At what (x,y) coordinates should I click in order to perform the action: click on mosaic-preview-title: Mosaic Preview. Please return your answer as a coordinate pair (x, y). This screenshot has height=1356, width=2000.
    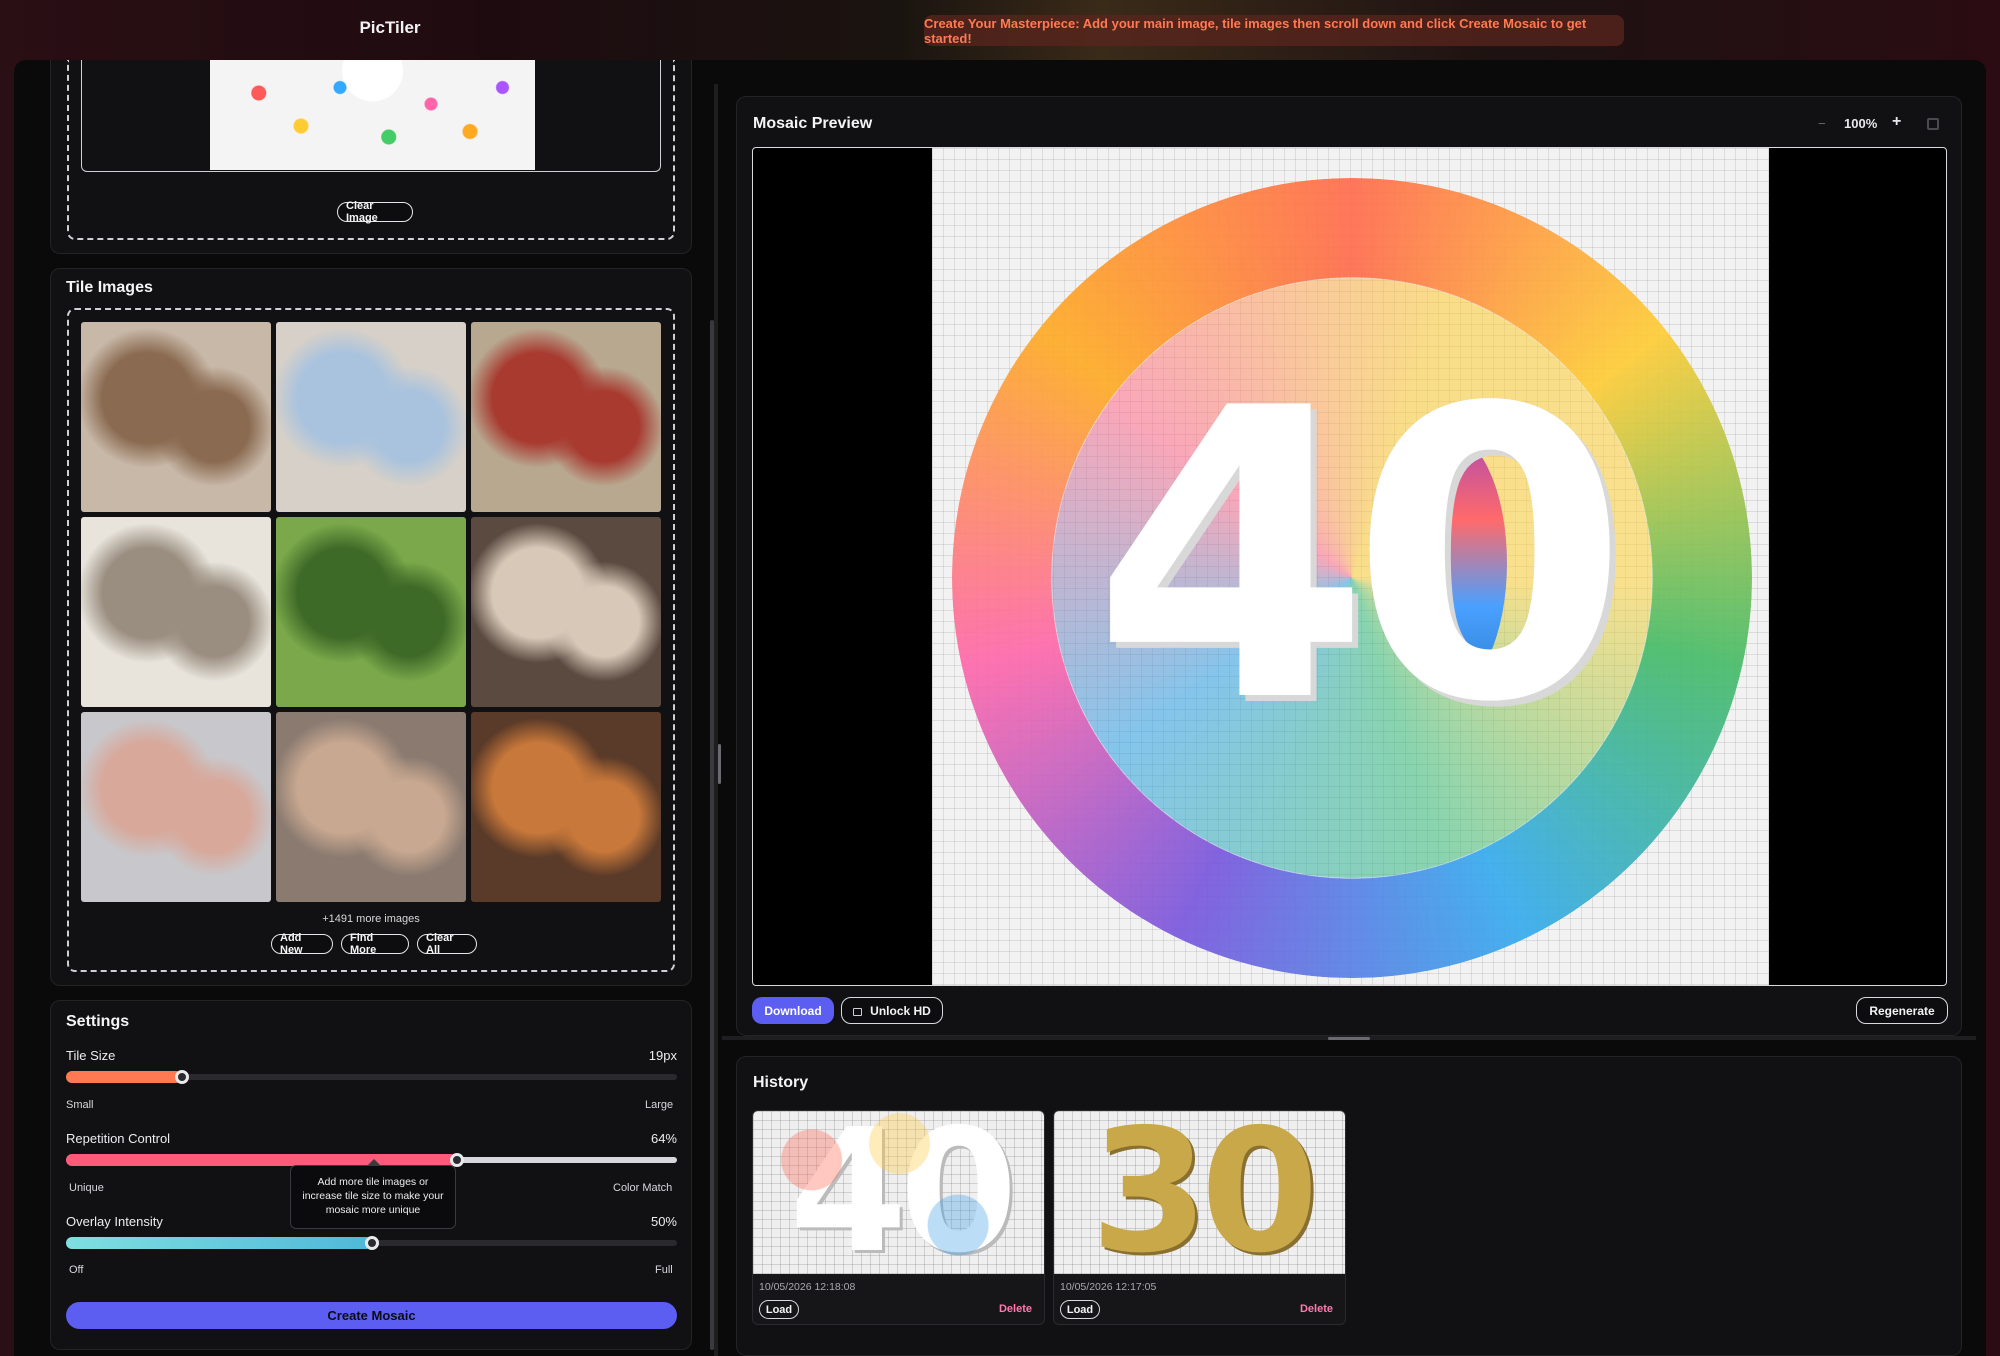
    Looking at the image, I should click on (813, 123).